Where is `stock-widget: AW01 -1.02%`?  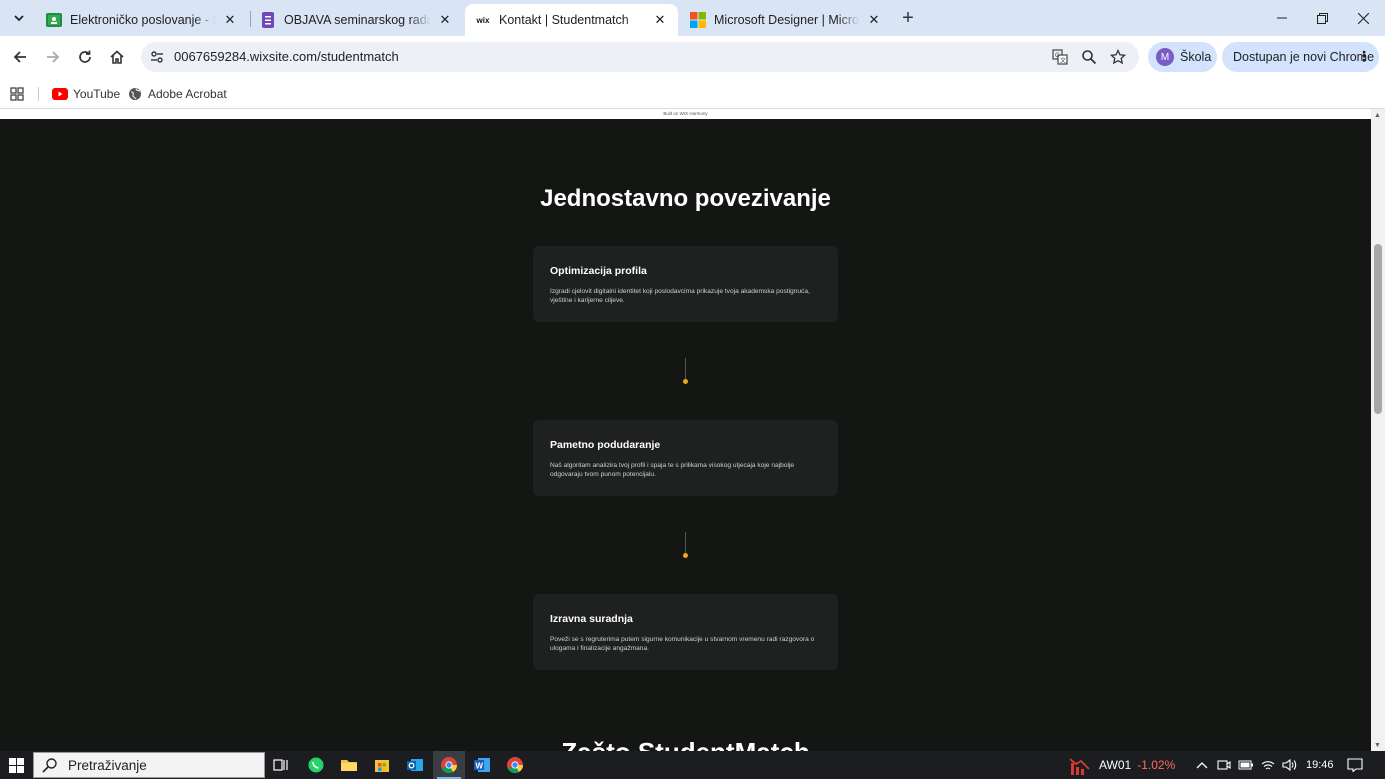
stock-widget: AW01 -1.02% is located at coordinates (1122, 765).